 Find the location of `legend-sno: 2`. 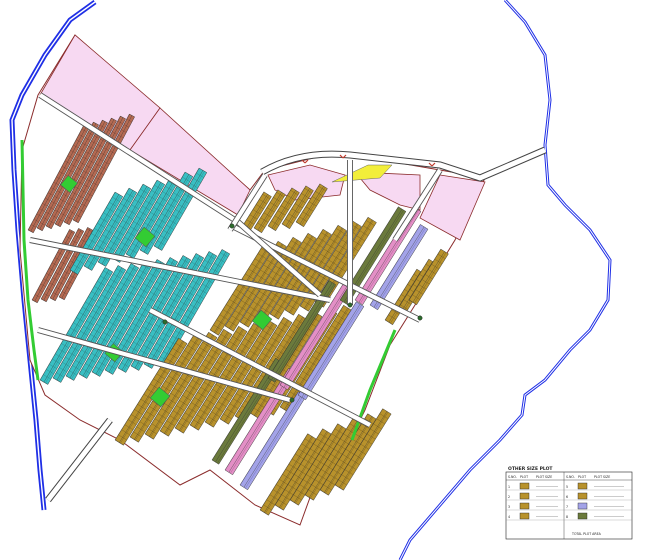

legend-sno: 2 is located at coordinates (509, 497).